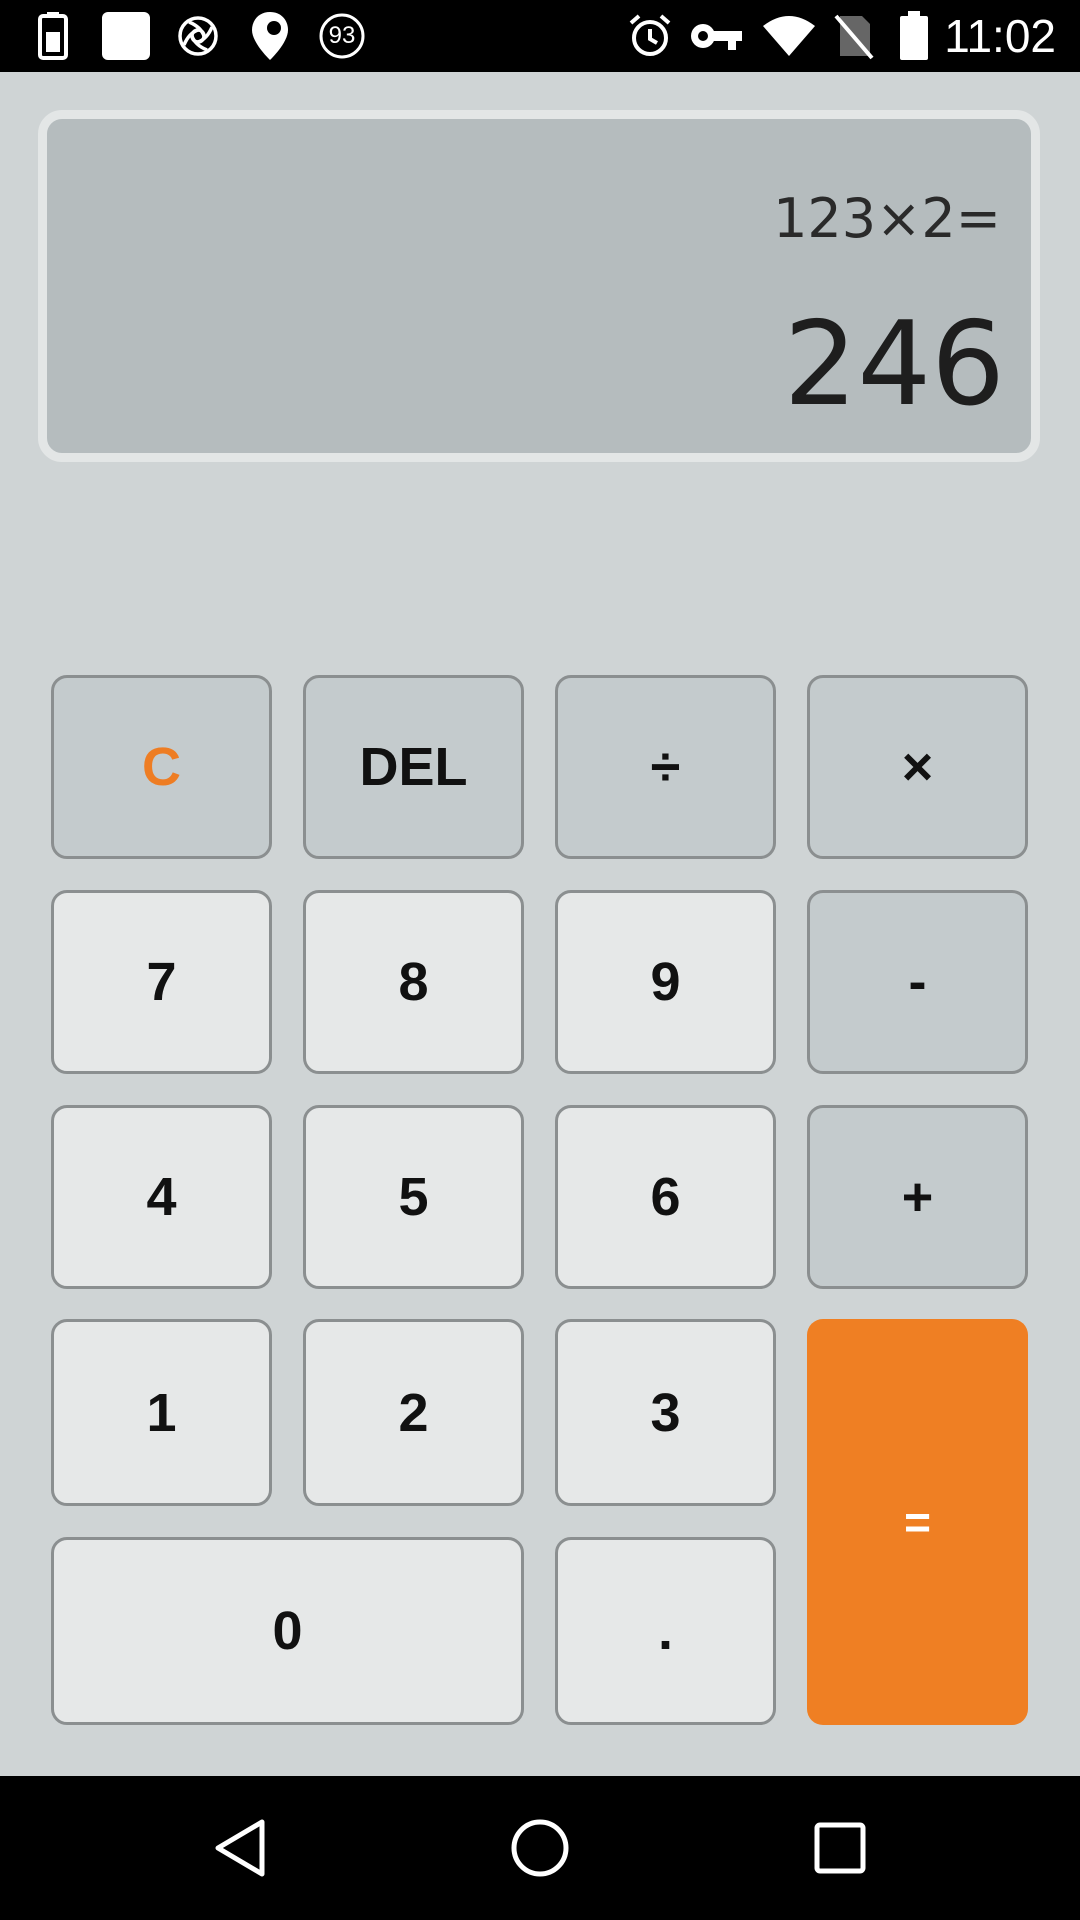 This screenshot has height=1920, width=1080. I want to click on no-sim-icon, so click(854, 36).